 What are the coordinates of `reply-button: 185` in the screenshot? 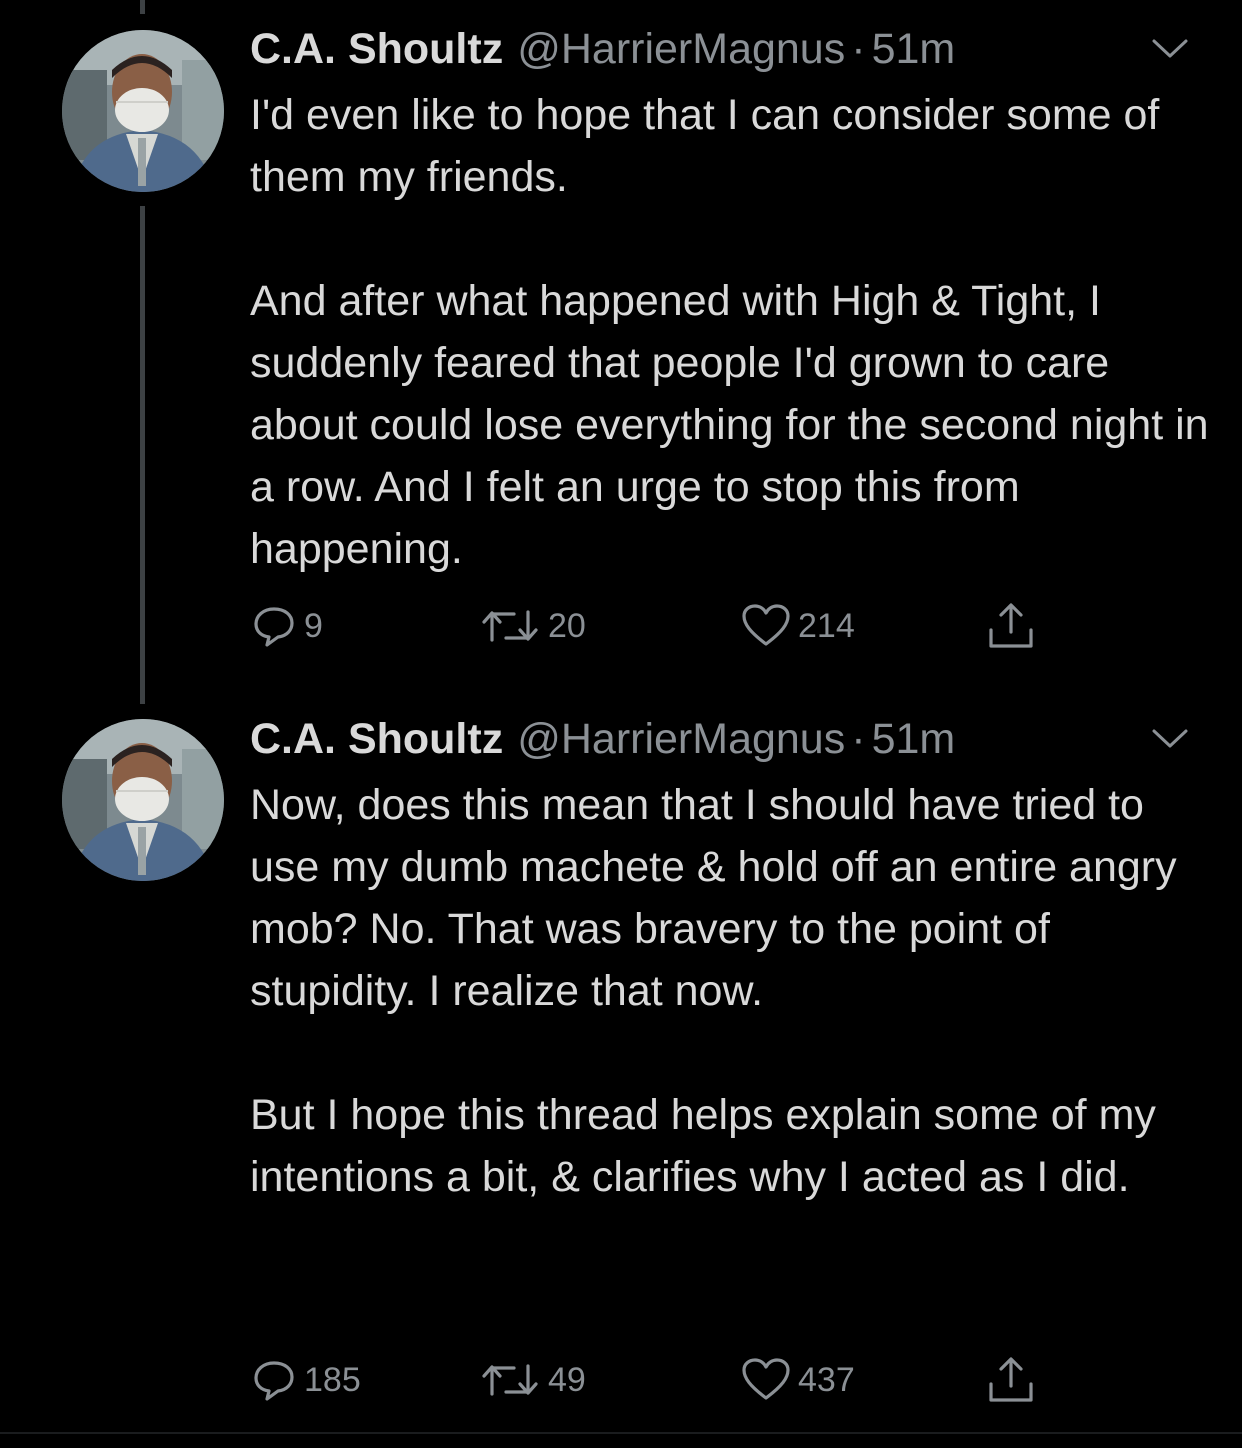 It's located at (305, 1380).